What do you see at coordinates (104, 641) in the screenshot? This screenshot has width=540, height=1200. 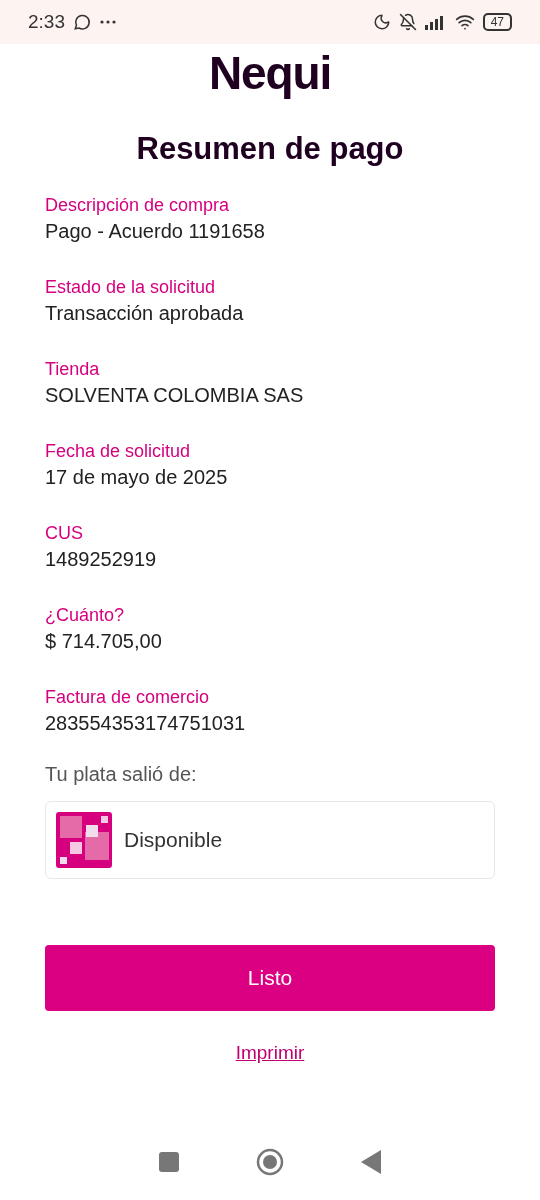 I see `field-value: $ 714.705,00` at bounding box center [104, 641].